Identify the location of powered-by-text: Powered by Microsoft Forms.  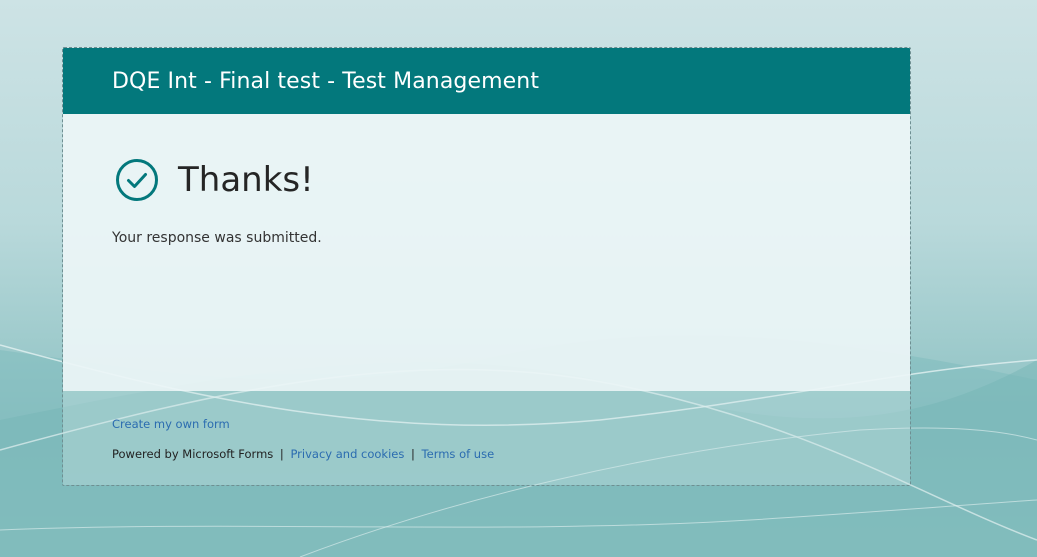
(193, 454).